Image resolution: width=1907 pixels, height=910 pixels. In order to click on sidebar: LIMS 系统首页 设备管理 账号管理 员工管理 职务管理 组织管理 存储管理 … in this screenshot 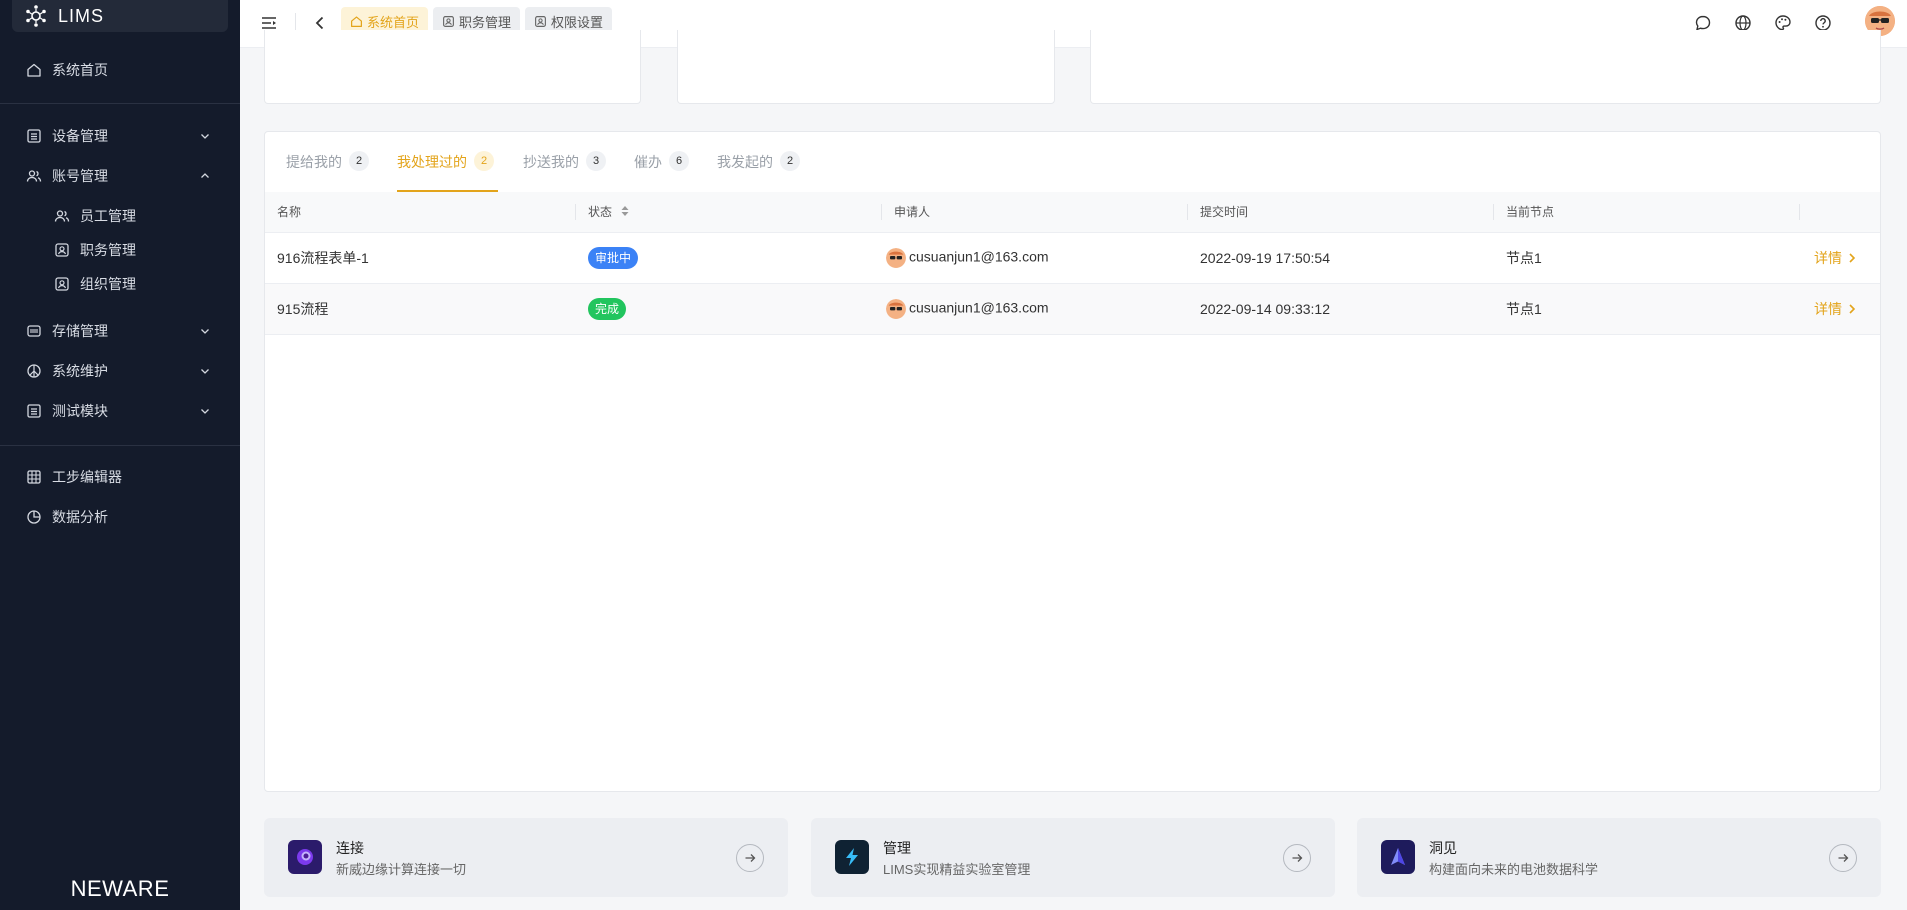, I will do `click(120, 455)`.